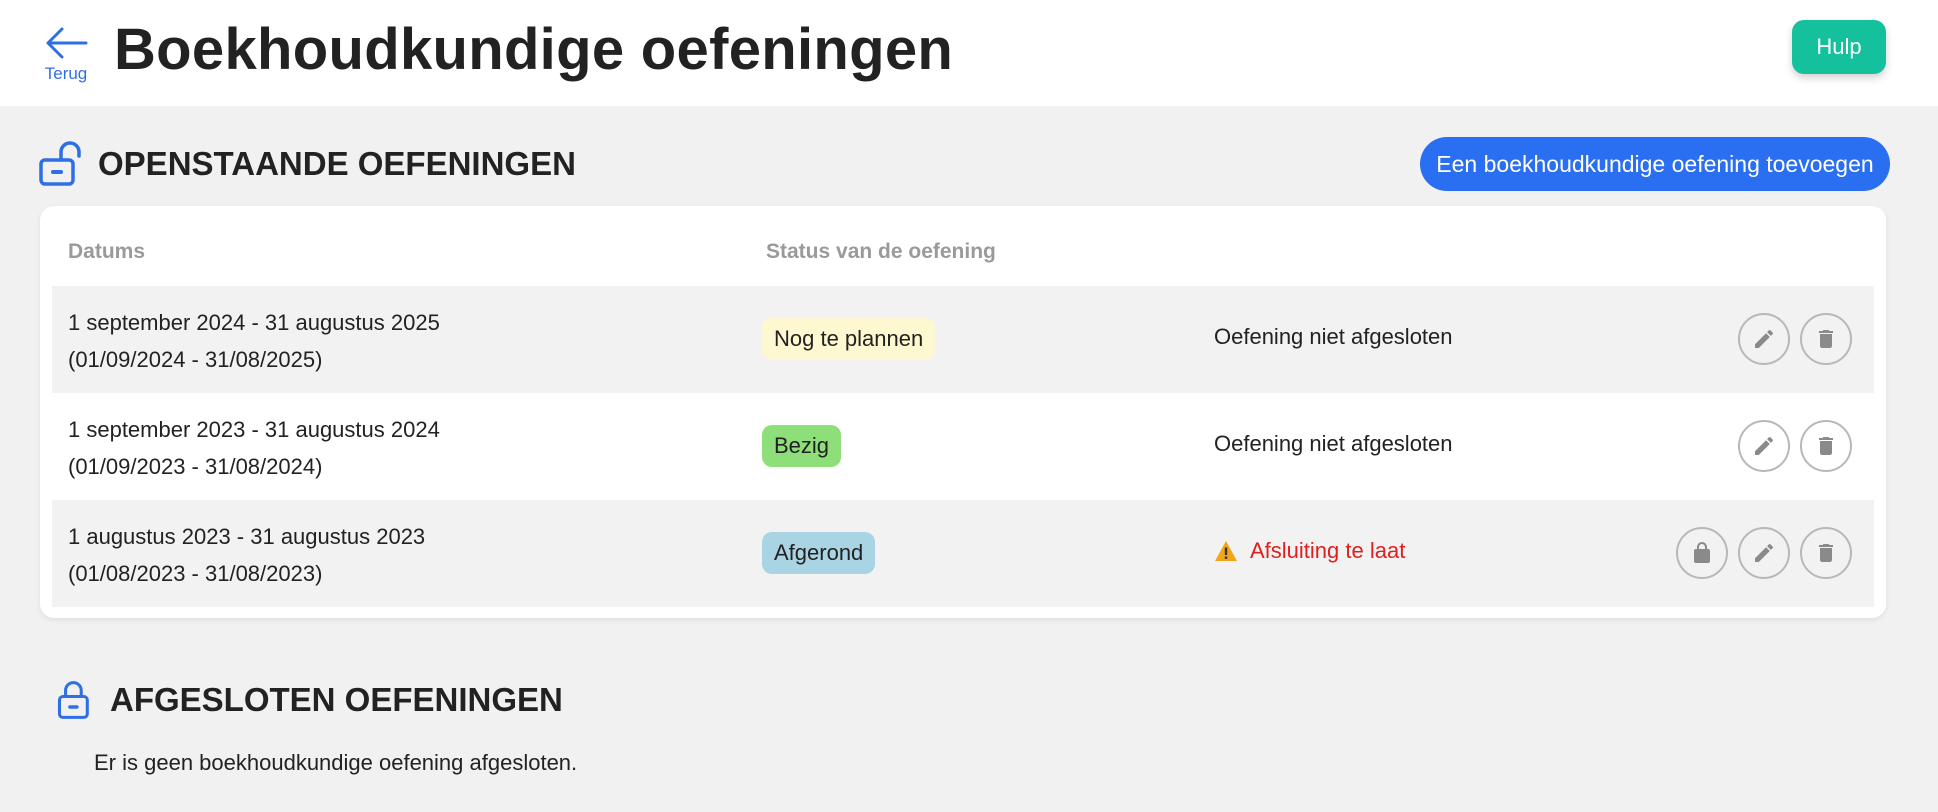 The image size is (1938, 812). Describe the element at coordinates (254, 429) in the screenshot. I see `date-range: 1 september 2023 - 31 augustus 2024` at that location.